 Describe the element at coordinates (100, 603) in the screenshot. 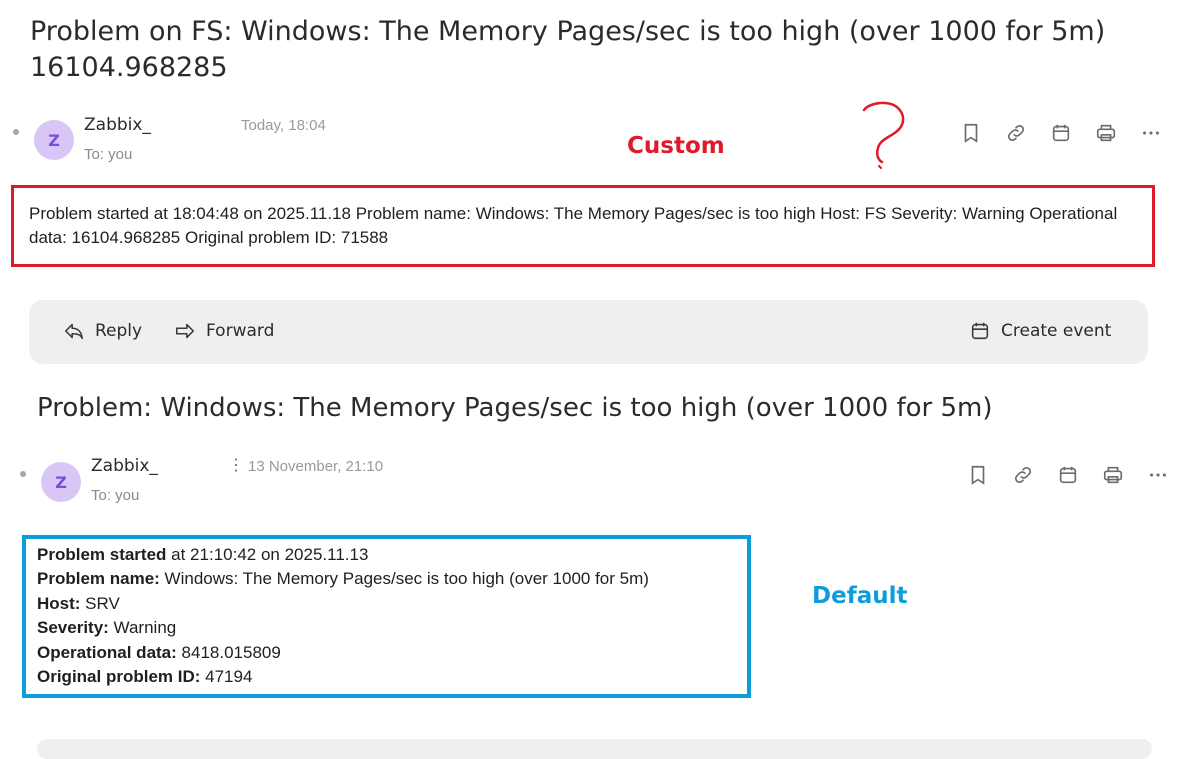

I see `field-value: SRV` at that location.